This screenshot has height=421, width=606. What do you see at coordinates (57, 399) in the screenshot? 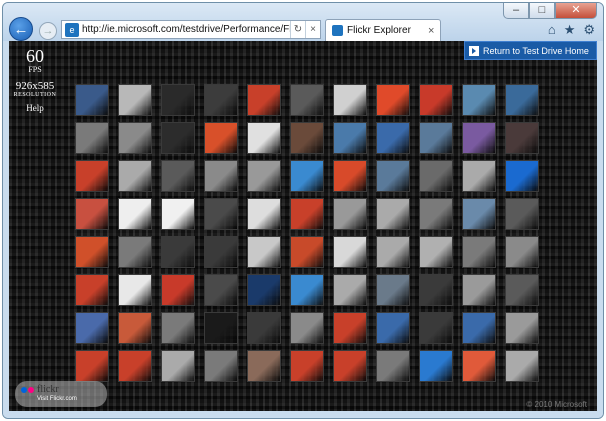
I see `visit-flickr-link: Visit Flickr.com` at bounding box center [57, 399].